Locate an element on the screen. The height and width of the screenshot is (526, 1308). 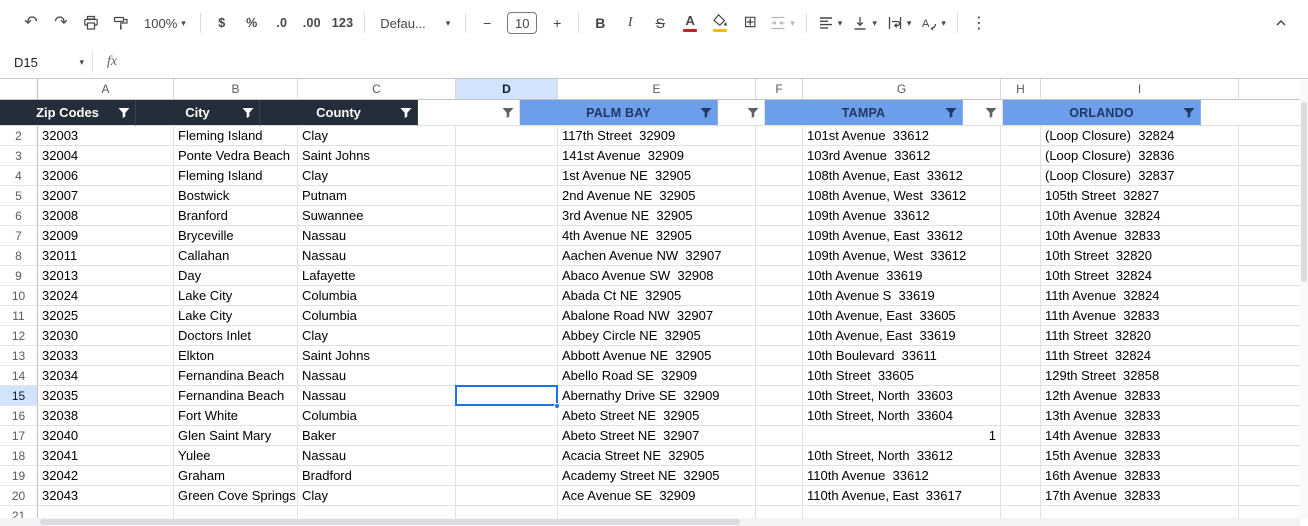
cell-H13 is located at coordinates (1021, 356).